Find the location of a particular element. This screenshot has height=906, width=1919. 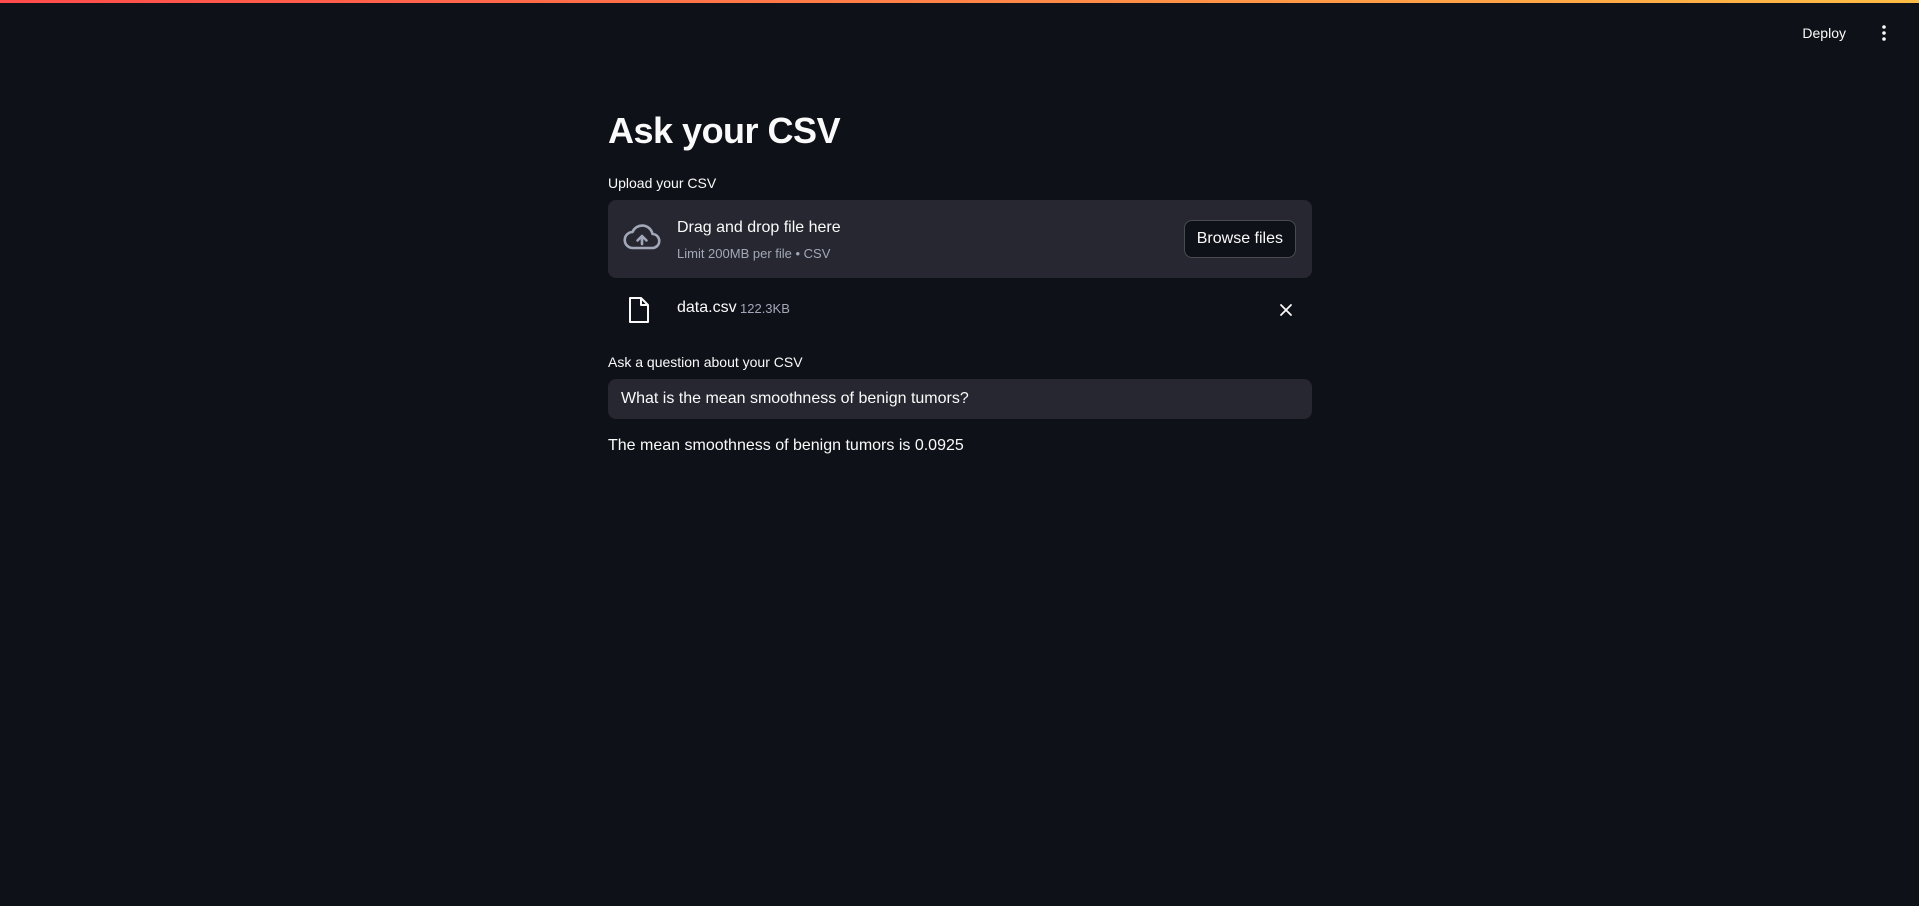

app-header: Deploy is located at coordinates (959, 31).